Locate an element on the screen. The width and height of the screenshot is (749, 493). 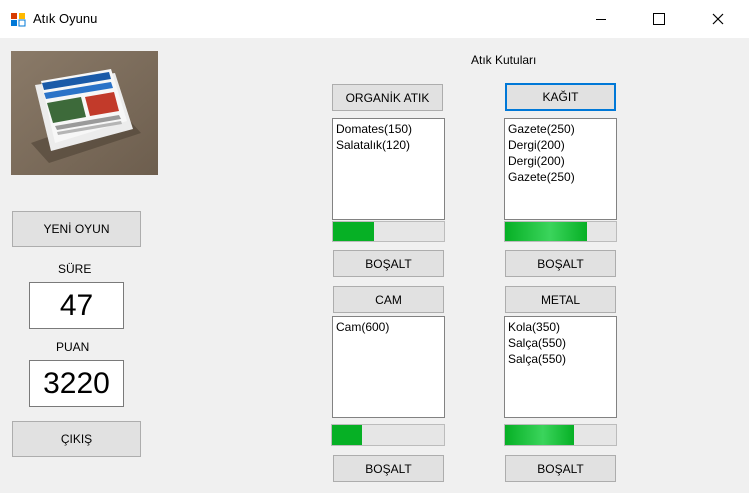
maximize-button is located at coordinates (659, 19).